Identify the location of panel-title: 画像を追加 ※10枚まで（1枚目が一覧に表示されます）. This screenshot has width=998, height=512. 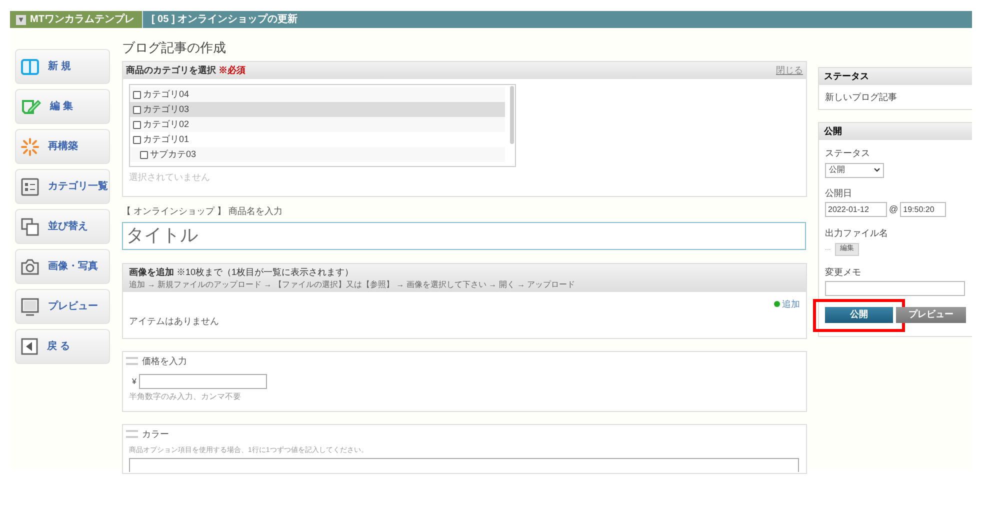
(242, 272).